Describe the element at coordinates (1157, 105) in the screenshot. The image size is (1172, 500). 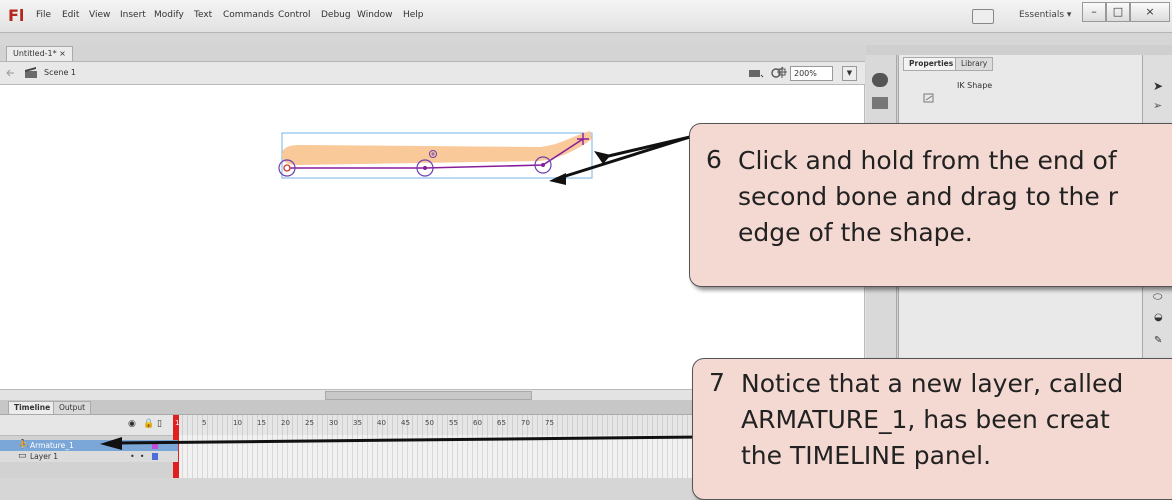
I see `subselection-tool-icon: ➢` at that location.